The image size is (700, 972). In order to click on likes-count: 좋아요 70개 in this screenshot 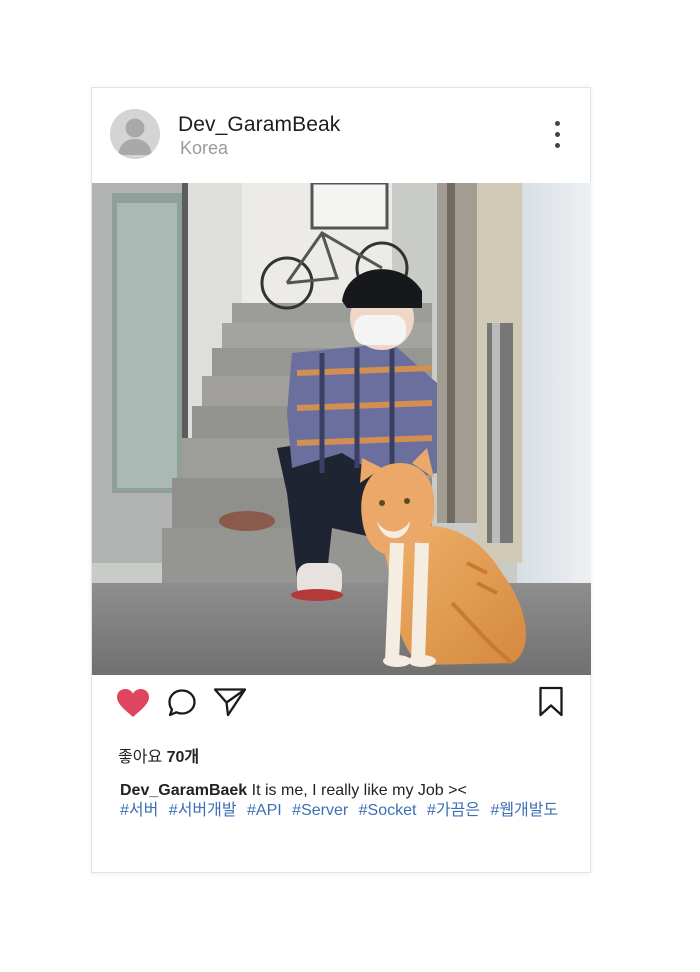, I will do `click(158, 755)`.